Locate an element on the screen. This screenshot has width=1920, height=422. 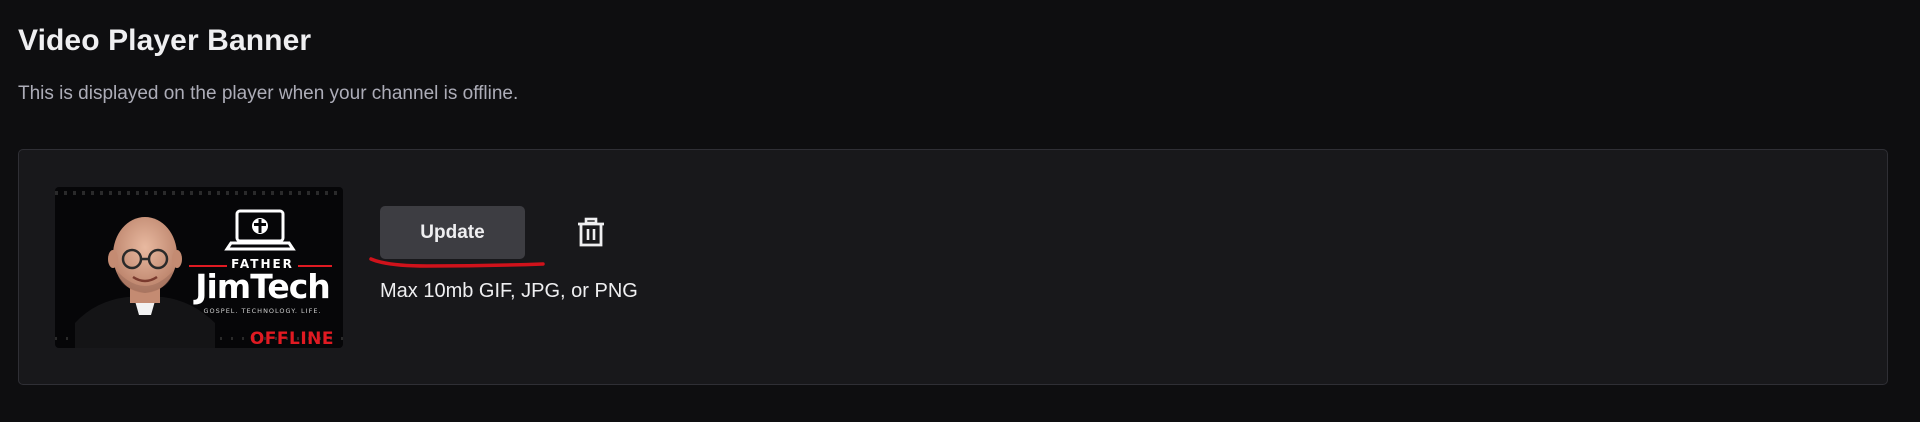
brand-tagline: GOSPEL. TECHNOLOGY. LIFE. is located at coordinates (262, 311).